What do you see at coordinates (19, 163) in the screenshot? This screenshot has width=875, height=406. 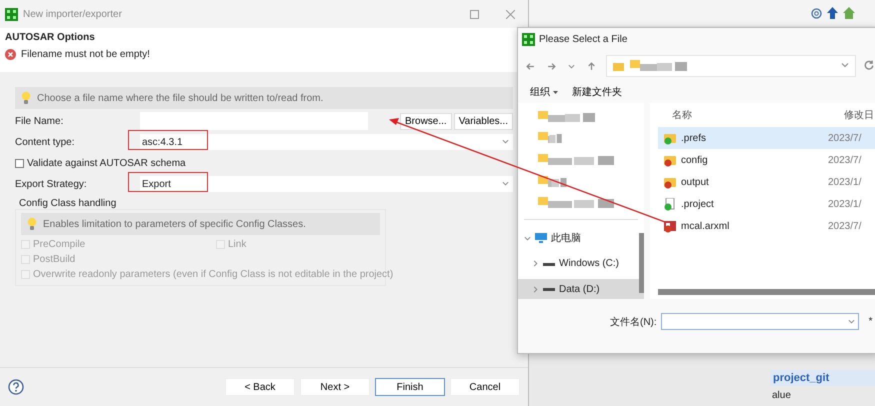 I see `checkbox` at bounding box center [19, 163].